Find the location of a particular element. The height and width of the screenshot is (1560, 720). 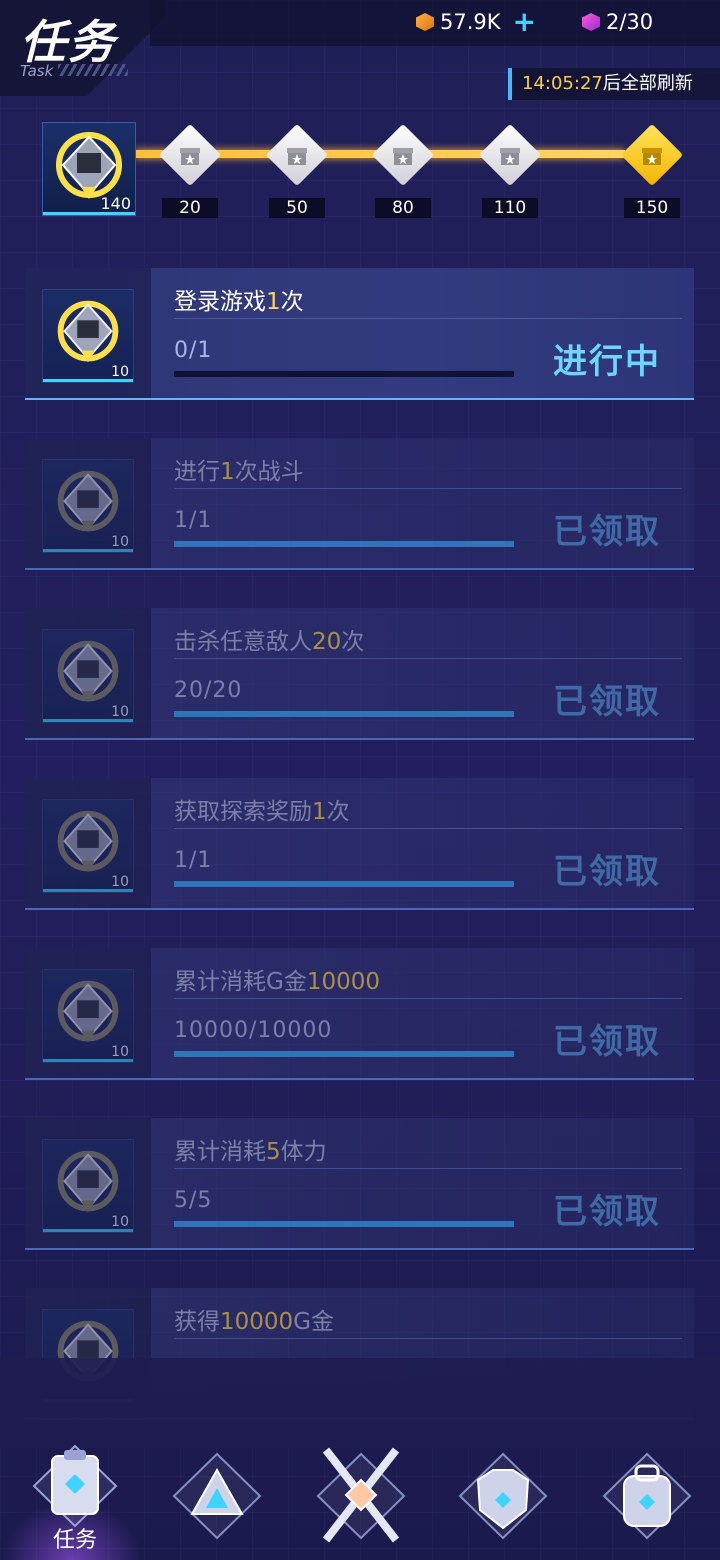

nav-mech is located at coordinates (503, 1500).